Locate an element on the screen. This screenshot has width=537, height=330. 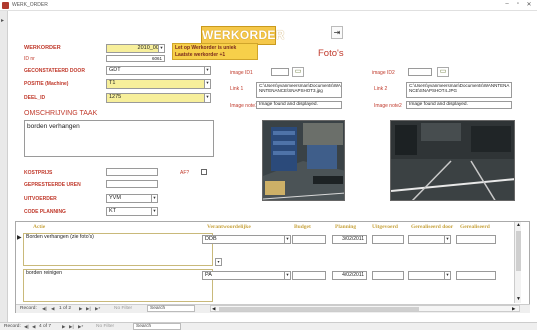
main-no-filter: No Filter is located at coordinates (105, 326).